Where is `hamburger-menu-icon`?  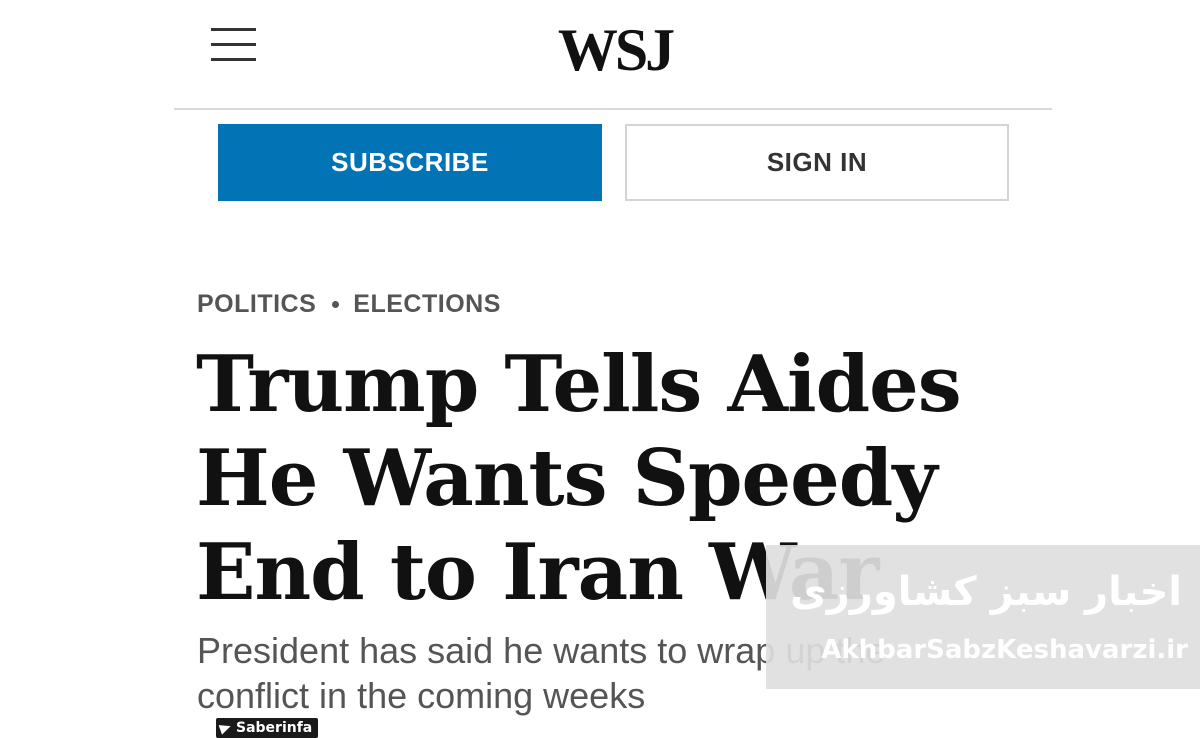 hamburger-menu-icon is located at coordinates (233, 45).